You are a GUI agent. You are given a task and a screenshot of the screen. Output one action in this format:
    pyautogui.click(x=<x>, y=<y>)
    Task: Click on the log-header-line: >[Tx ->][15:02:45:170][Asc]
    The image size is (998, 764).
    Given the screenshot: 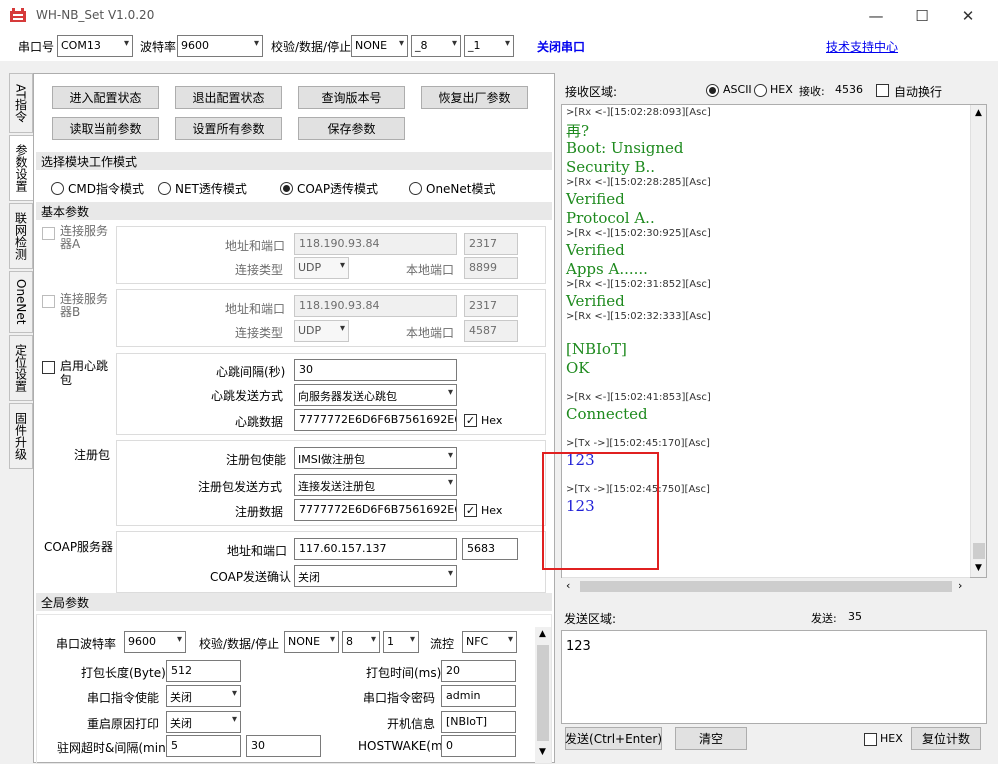 What is the action you would take?
    pyautogui.click(x=638, y=443)
    